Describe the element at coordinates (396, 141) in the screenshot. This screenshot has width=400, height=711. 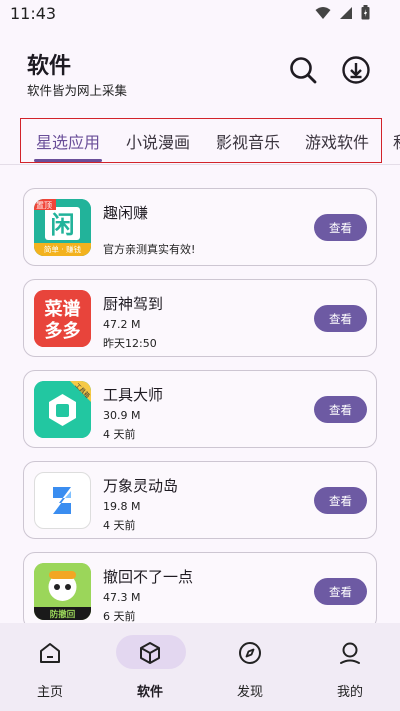
I see `tab-partial-next: 私` at that location.